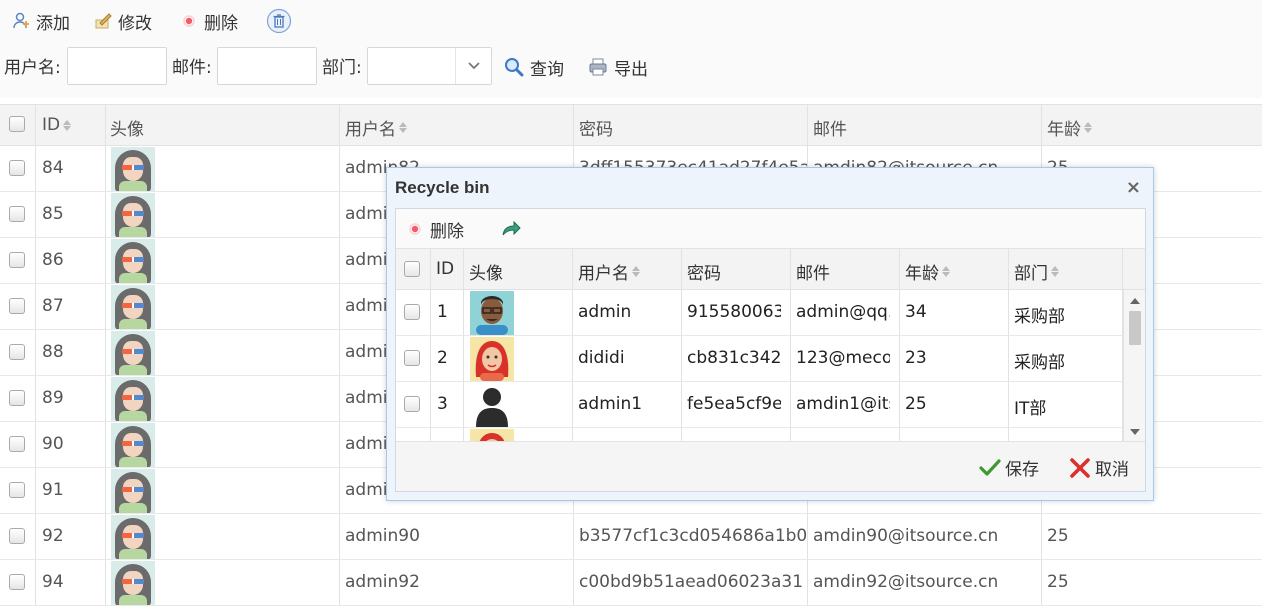 Image resolution: width=1262 pixels, height=615 pixels. Describe the element at coordinates (32, 68) in the screenshot. I see `username-label: 用户名:` at that location.